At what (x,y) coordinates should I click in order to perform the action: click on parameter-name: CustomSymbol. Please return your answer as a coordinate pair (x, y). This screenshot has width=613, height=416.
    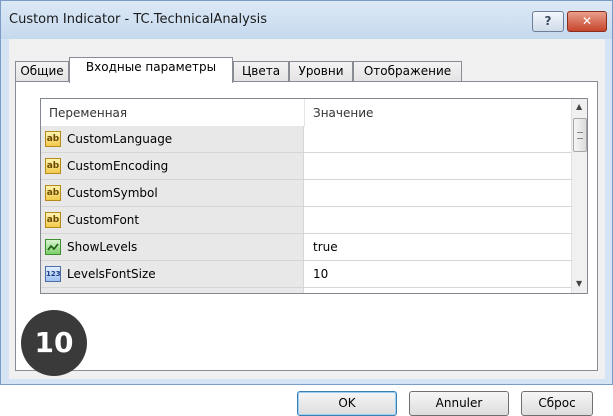
    Looking at the image, I should click on (112, 193).